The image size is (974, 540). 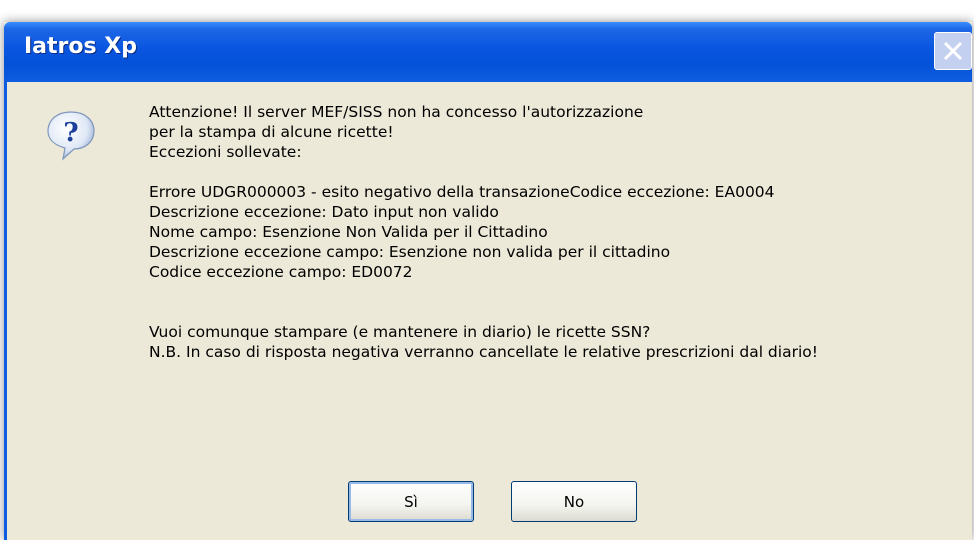 I want to click on no-button: No, so click(x=574, y=501).